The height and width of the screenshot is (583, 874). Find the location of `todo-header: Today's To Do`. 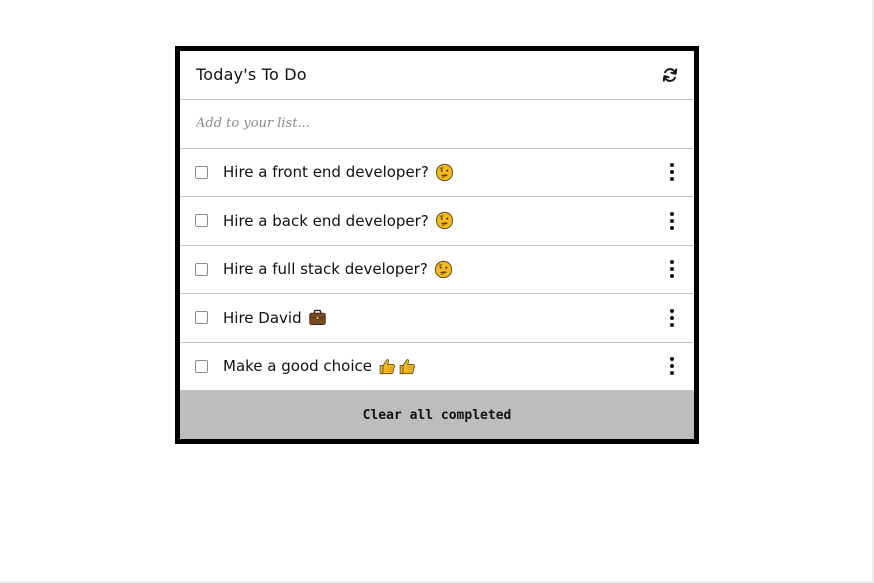

todo-header: Today's To Do is located at coordinates (437, 75).